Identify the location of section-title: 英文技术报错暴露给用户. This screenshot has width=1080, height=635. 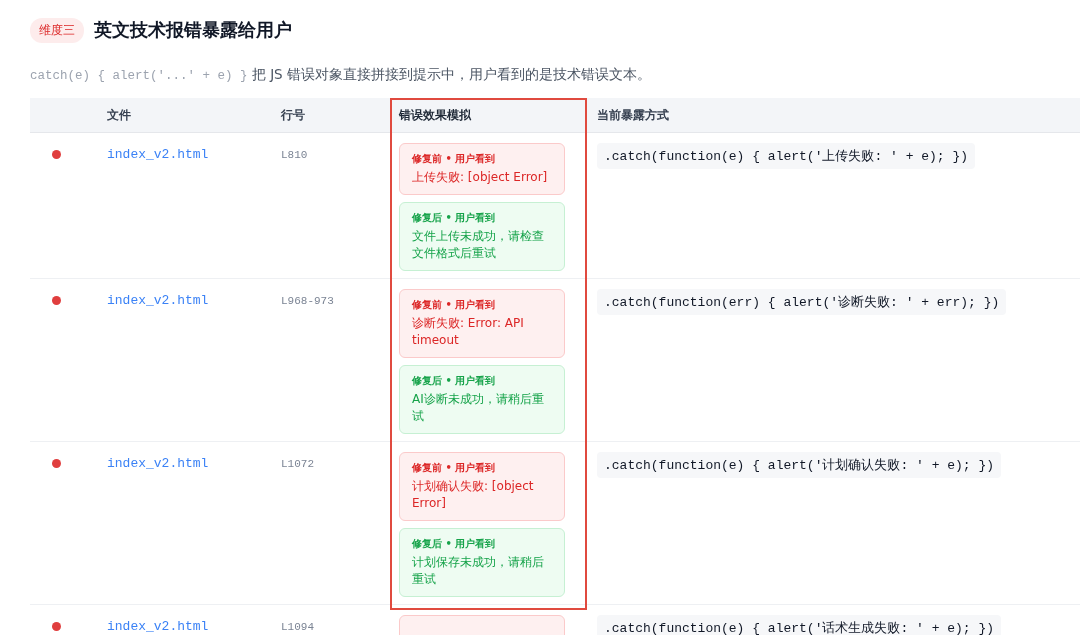
(193, 30).